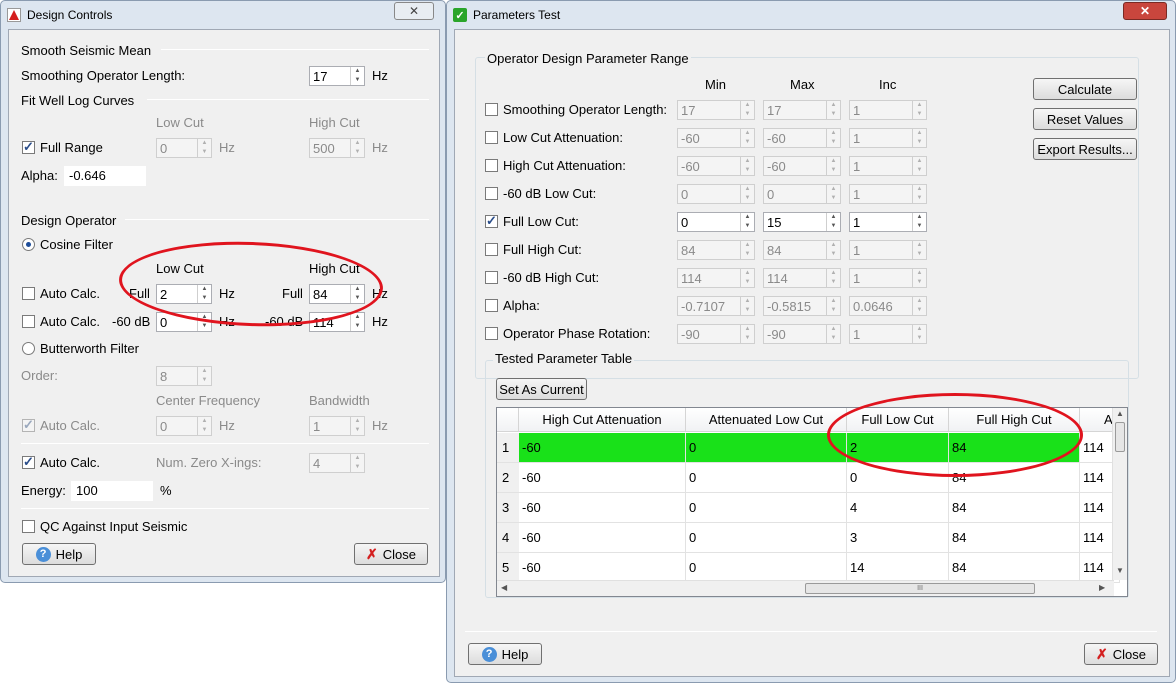 This screenshot has width=1176, height=683. What do you see at coordinates (802, 278) in the screenshot?
I see `param-max-spinner: 114 ▲ ▼` at bounding box center [802, 278].